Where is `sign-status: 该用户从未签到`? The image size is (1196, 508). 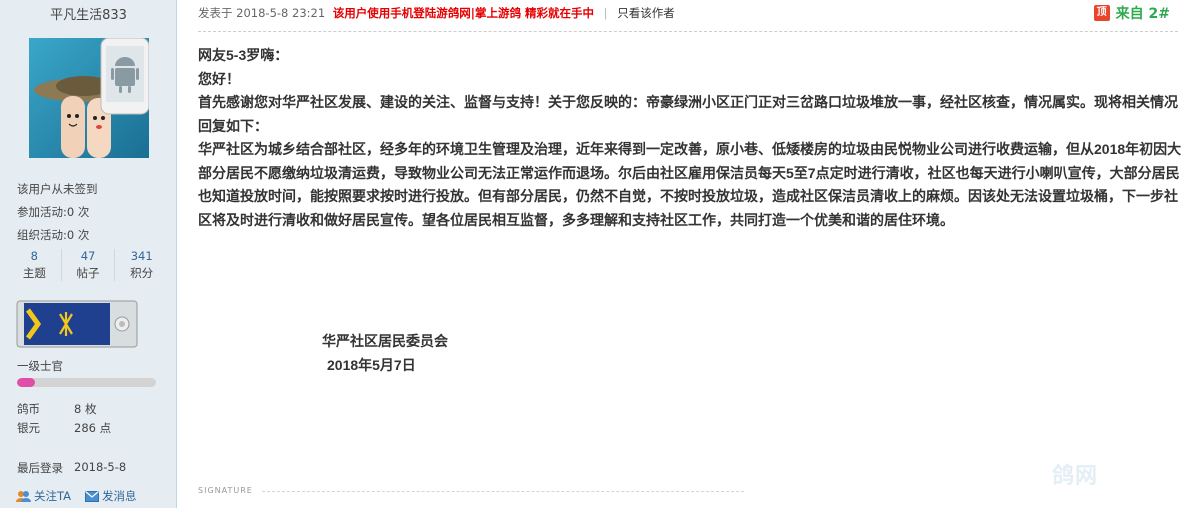 sign-status: 该用户从未签到 is located at coordinates (57, 189).